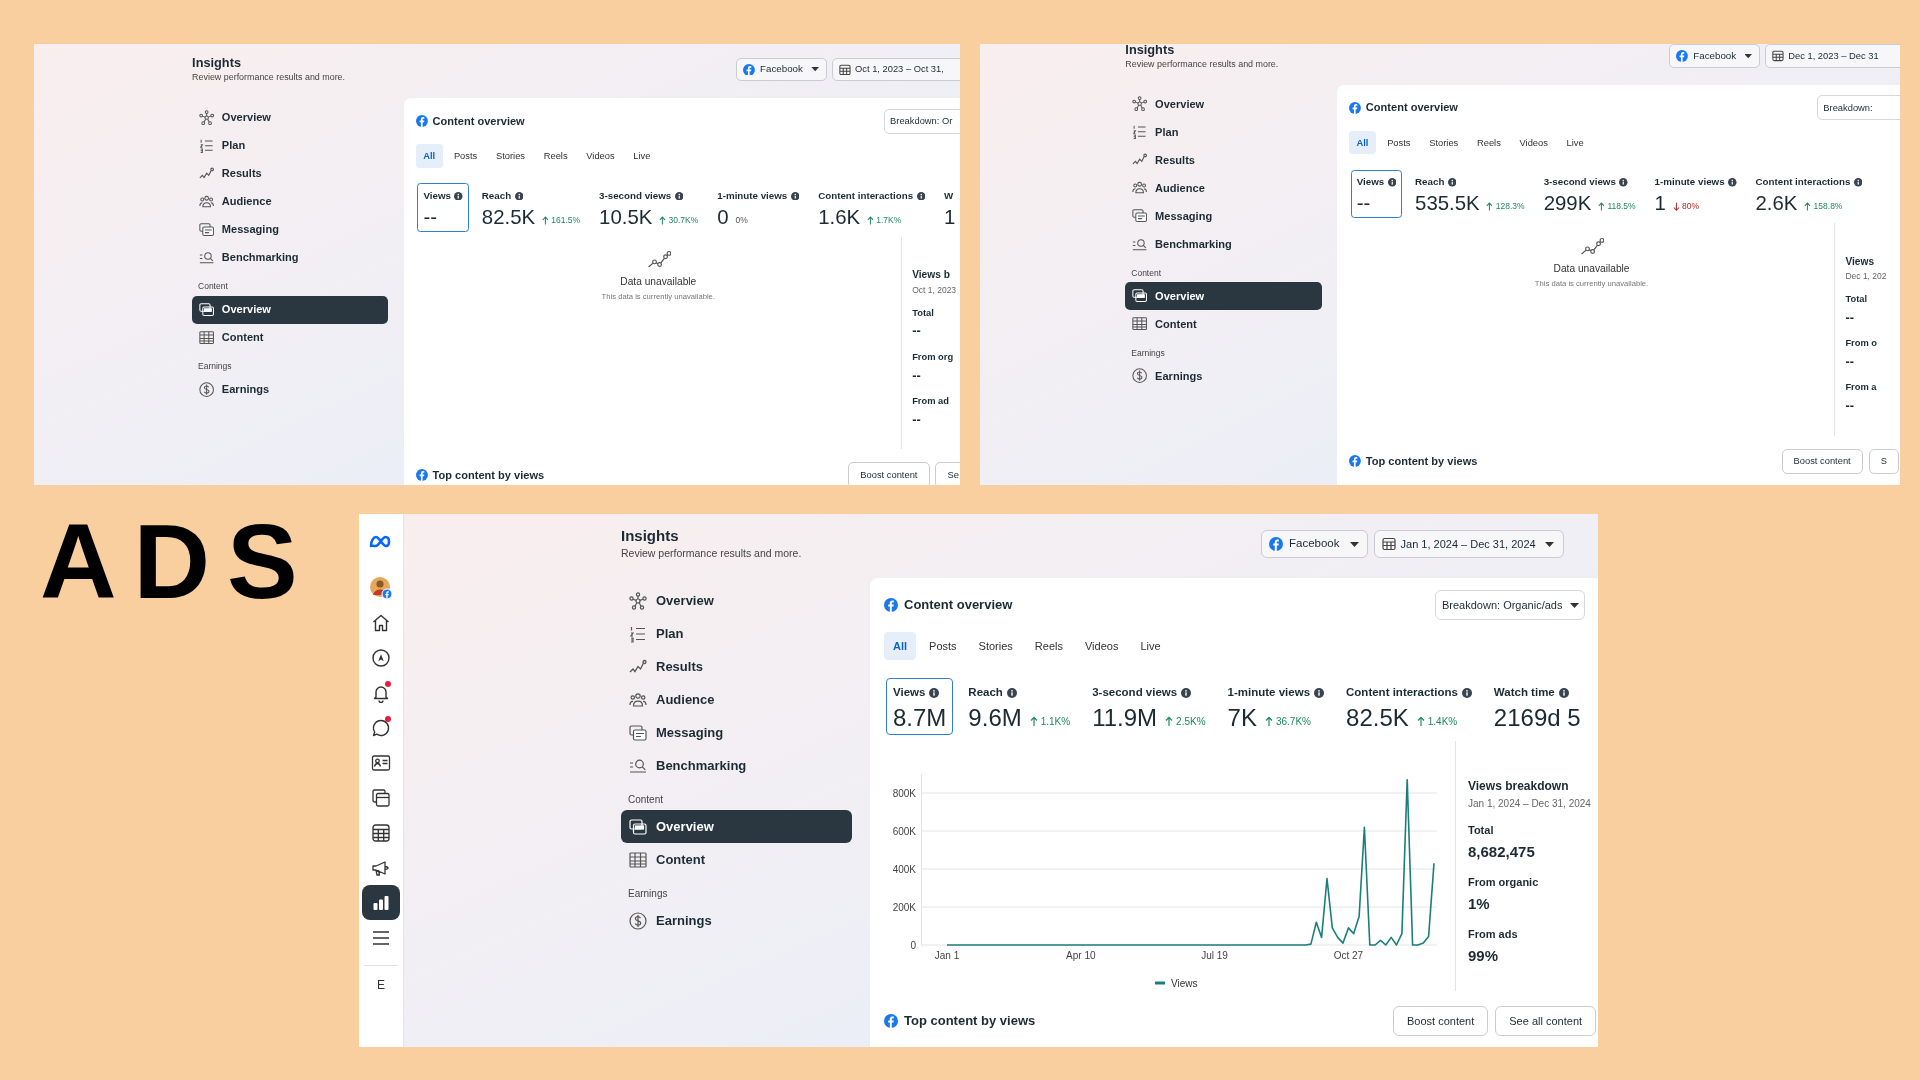 Image resolution: width=1920 pixels, height=1080 pixels. I want to click on metric-tile: Watch time 2169d 5, so click(1537, 706).